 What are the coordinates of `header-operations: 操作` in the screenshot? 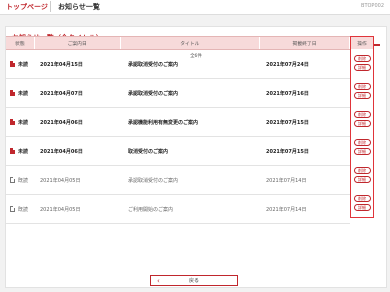 It's located at (362, 43).